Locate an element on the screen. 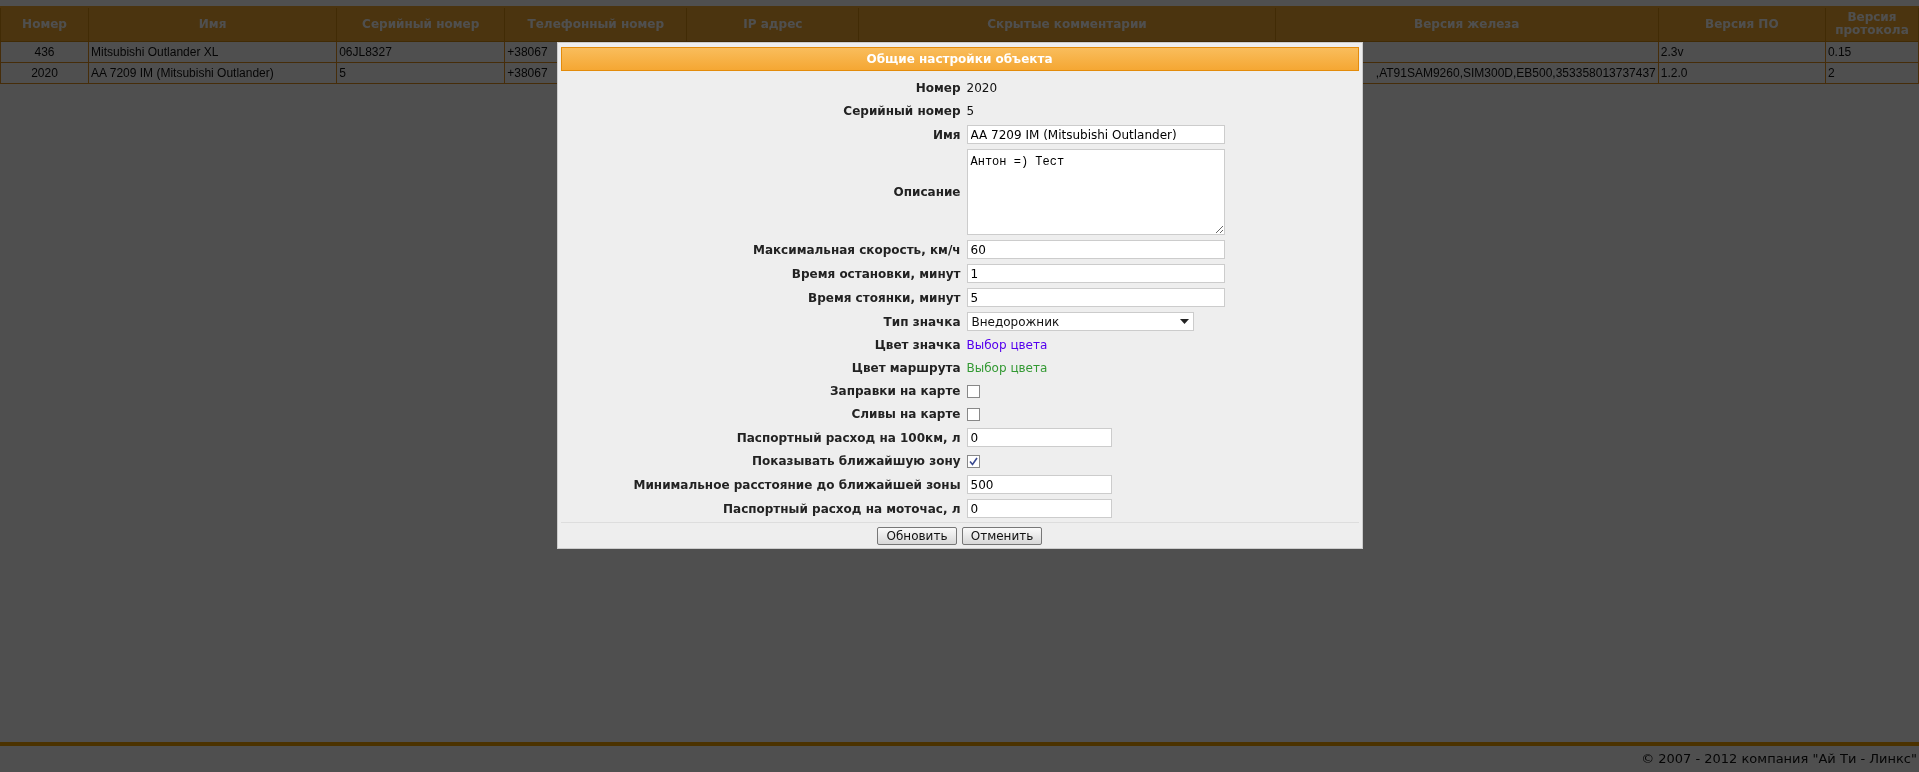 The width and height of the screenshot is (1919, 772). color-picker-link: Выбор цвета is located at coordinates (1007, 345).